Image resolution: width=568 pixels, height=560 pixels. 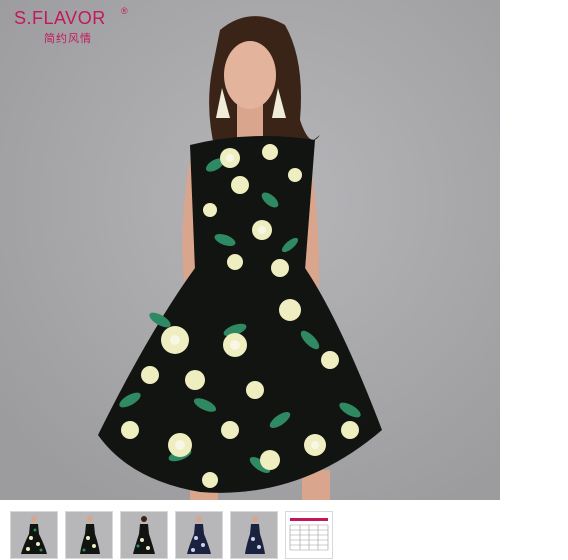 What do you see at coordinates (60, 18) in the screenshot?
I see `brand-name: S.FLAVOR` at bounding box center [60, 18].